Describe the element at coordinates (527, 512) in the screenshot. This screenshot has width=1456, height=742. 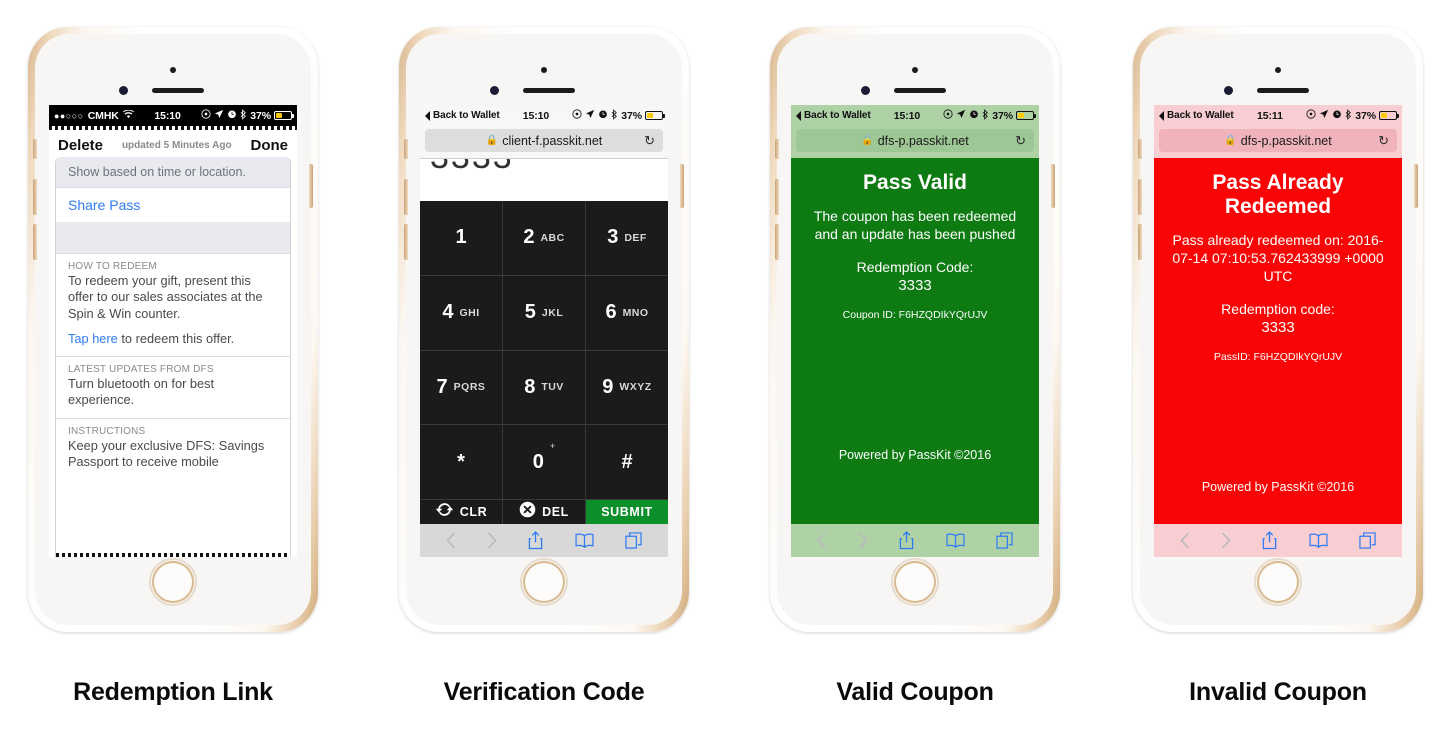
I see `close-circle-icon` at that location.